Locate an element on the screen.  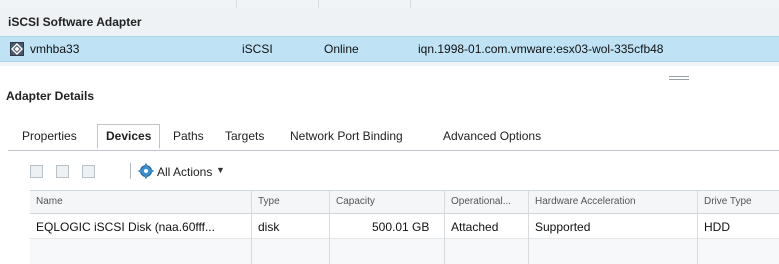
adapter-details-title: Adapter Details is located at coordinates (50, 96).